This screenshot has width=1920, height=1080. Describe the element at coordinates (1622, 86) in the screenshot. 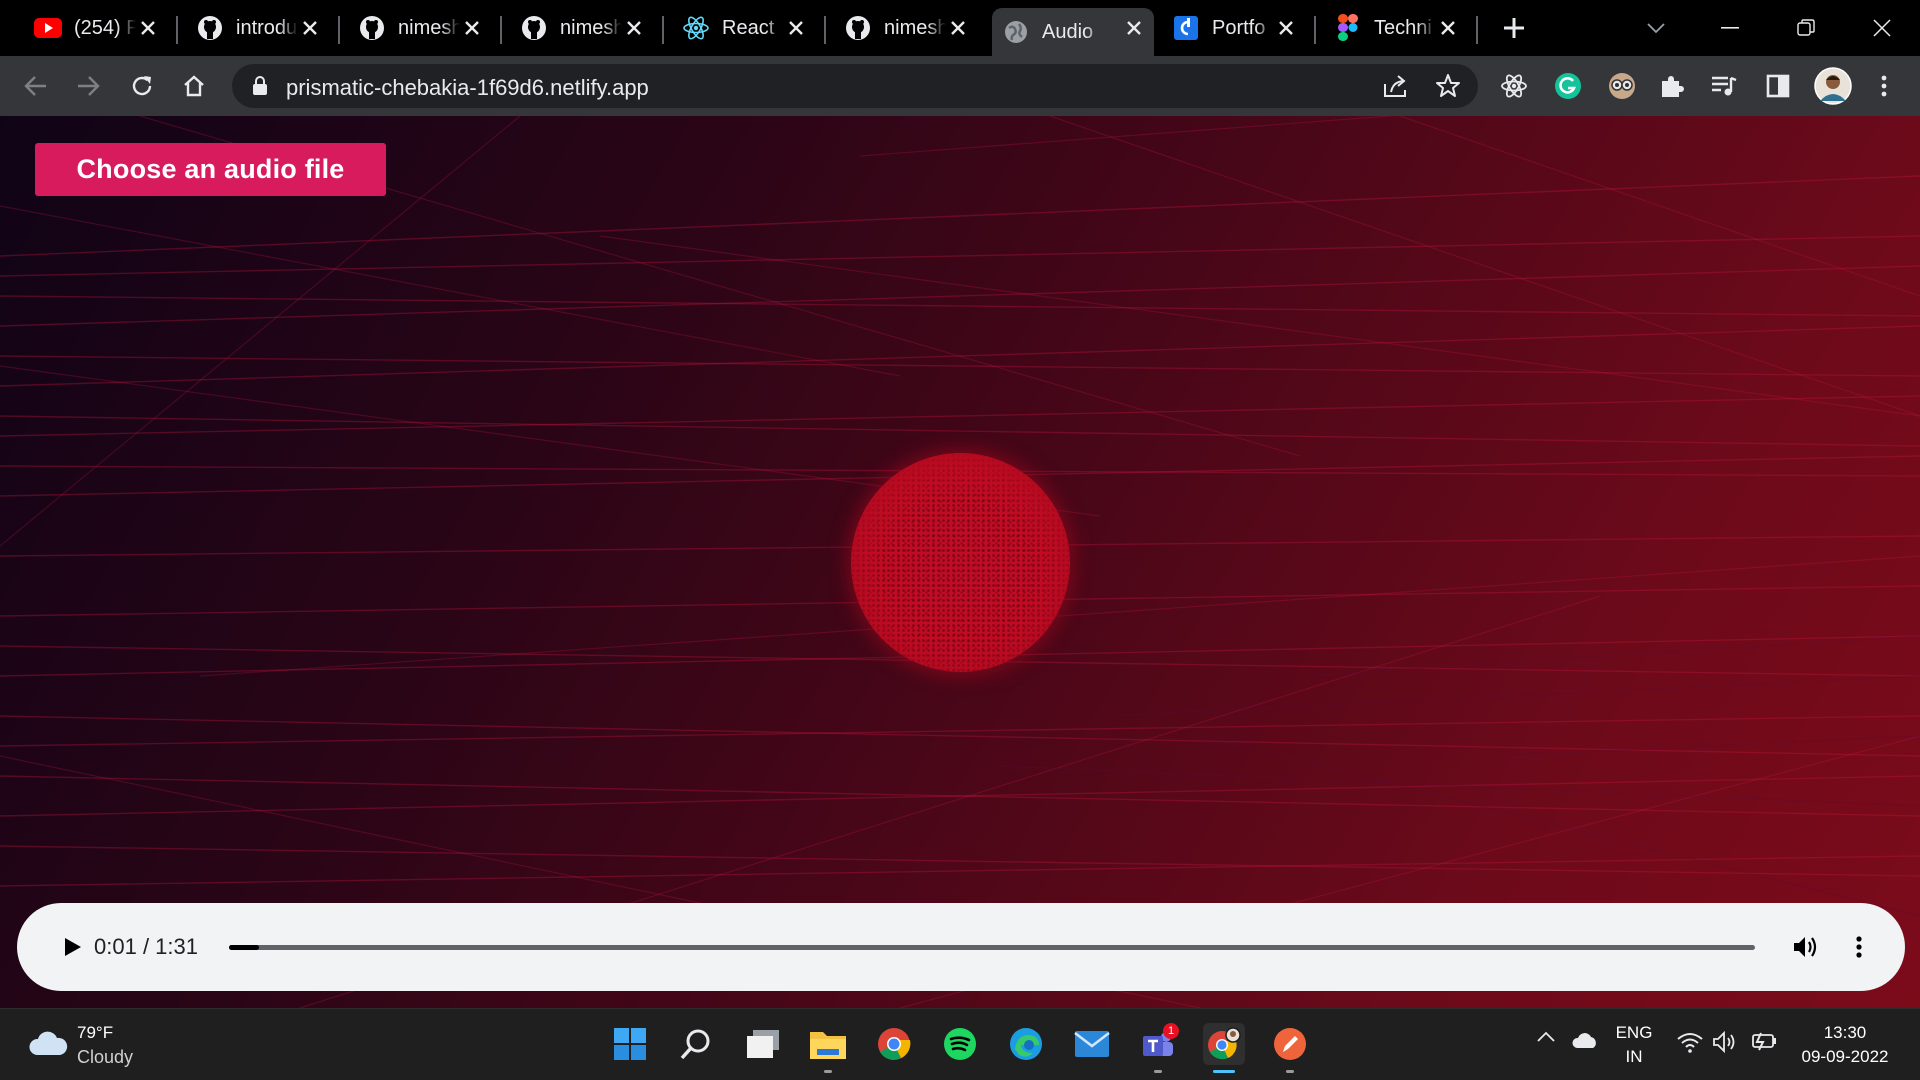

I see `extension-glasses-icon` at that location.